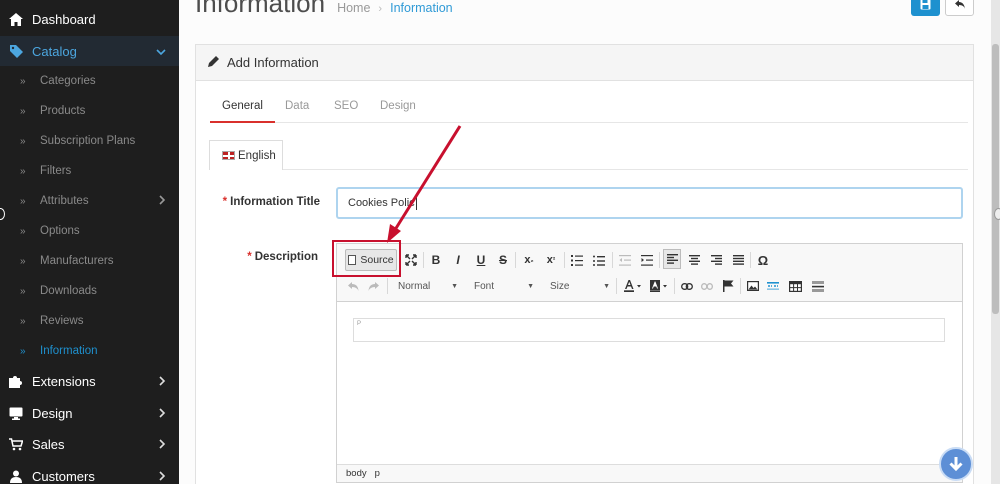 This screenshot has width=1000, height=484. What do you see at coordinates (89, 472) in the screenshot?
I see `sidebar-item-customers: Customers` at bounding box center [89, 472].